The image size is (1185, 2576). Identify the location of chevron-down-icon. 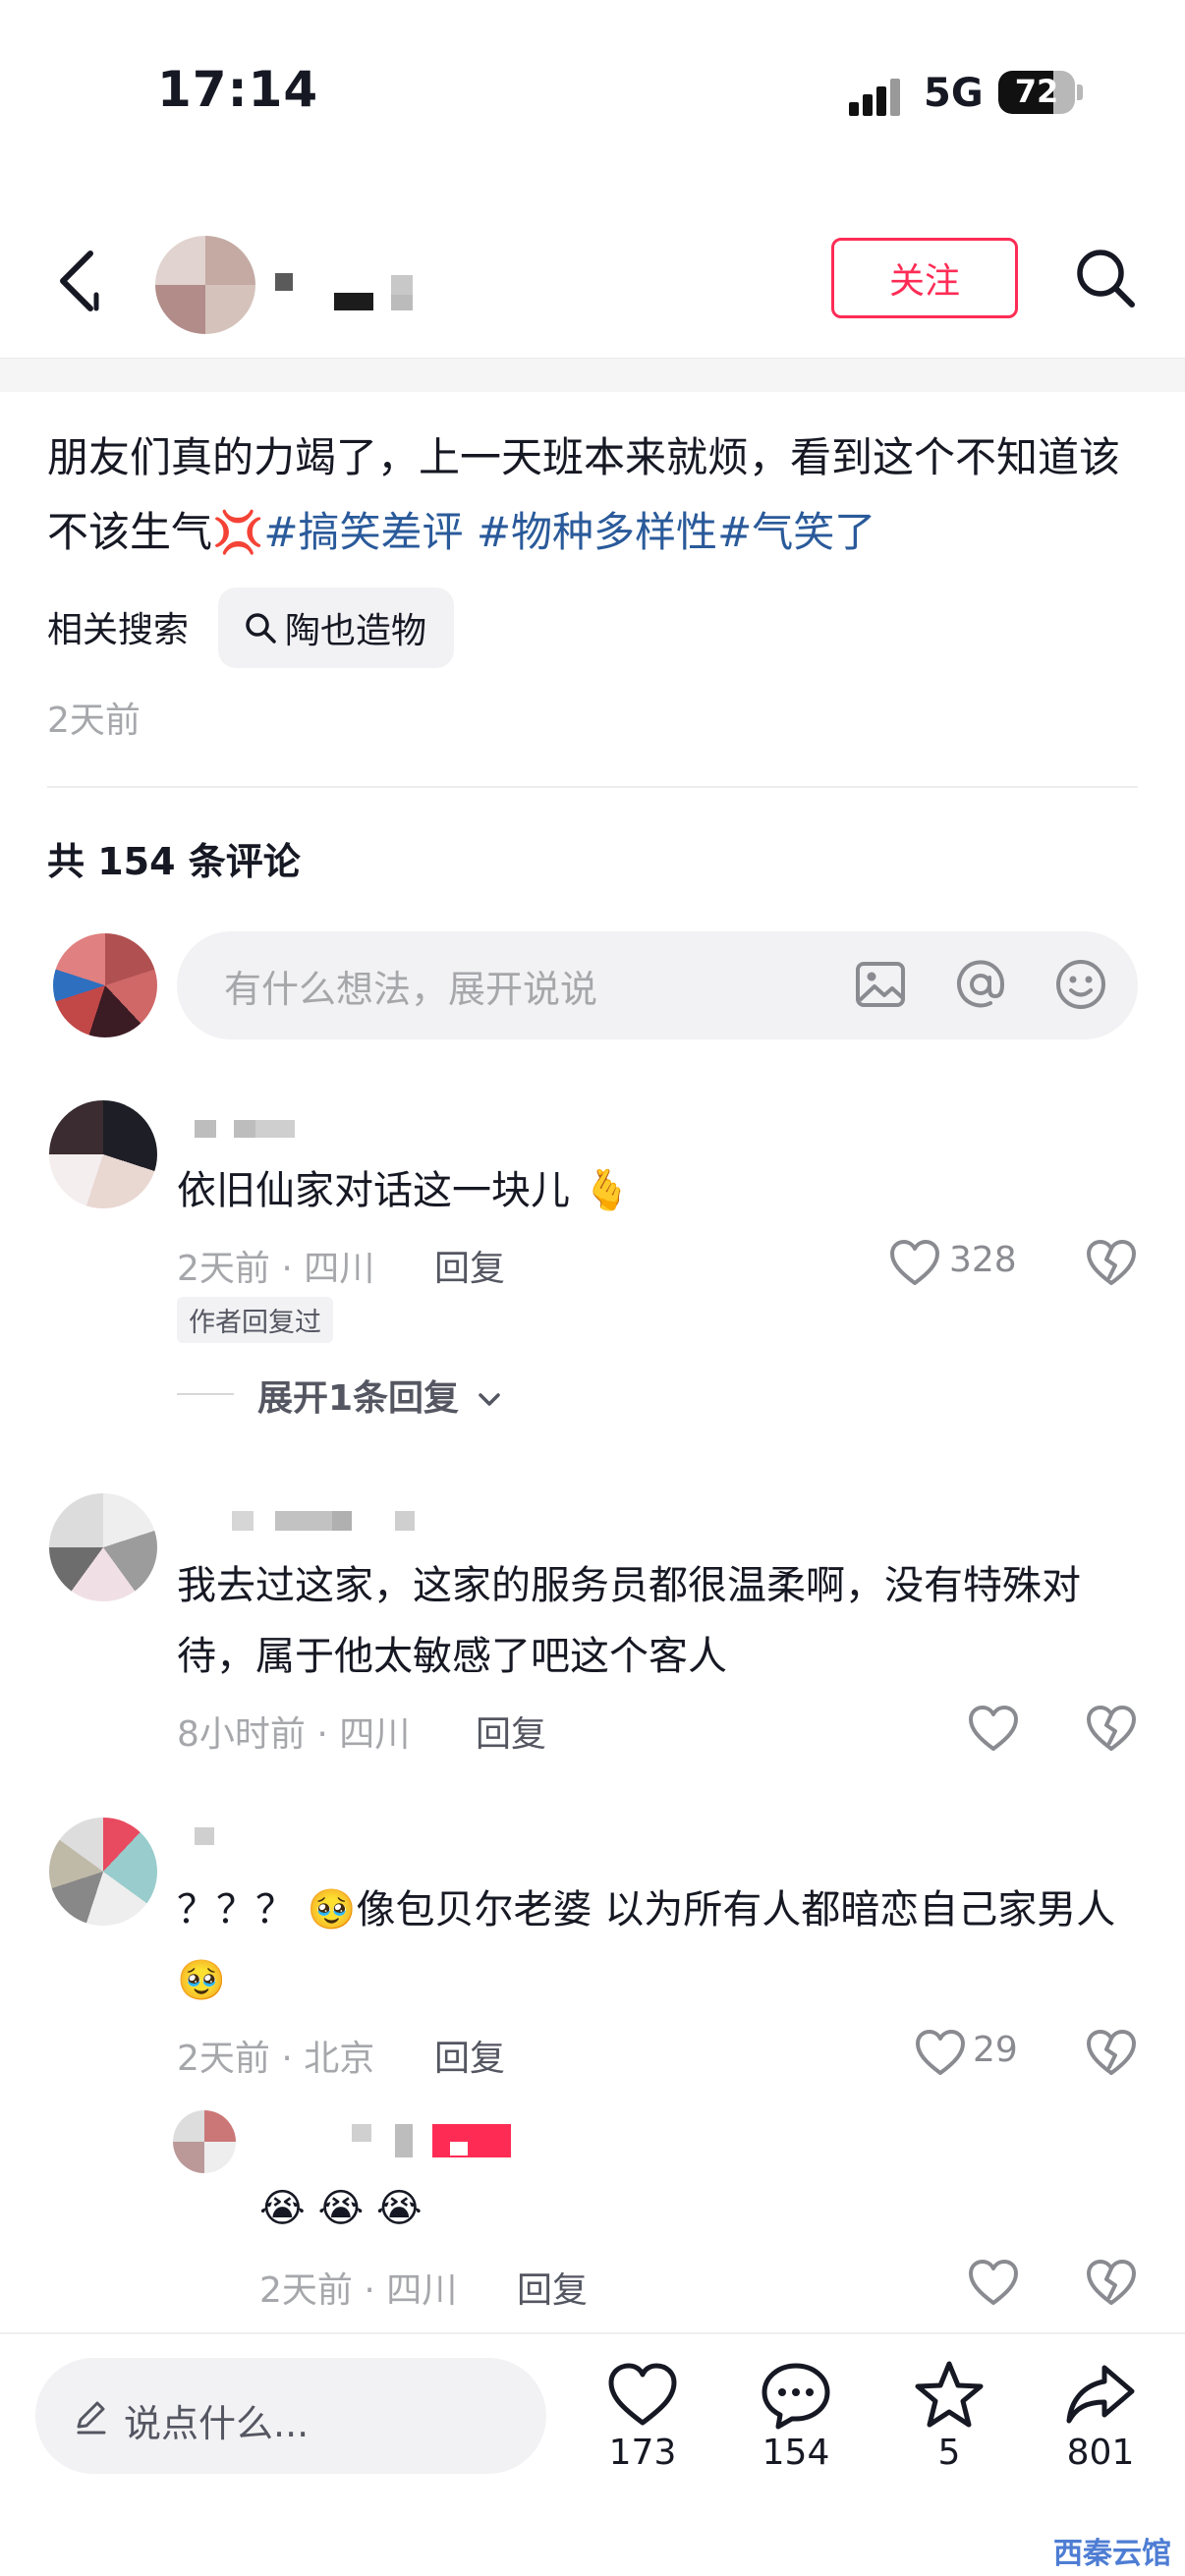
(489, 1399).